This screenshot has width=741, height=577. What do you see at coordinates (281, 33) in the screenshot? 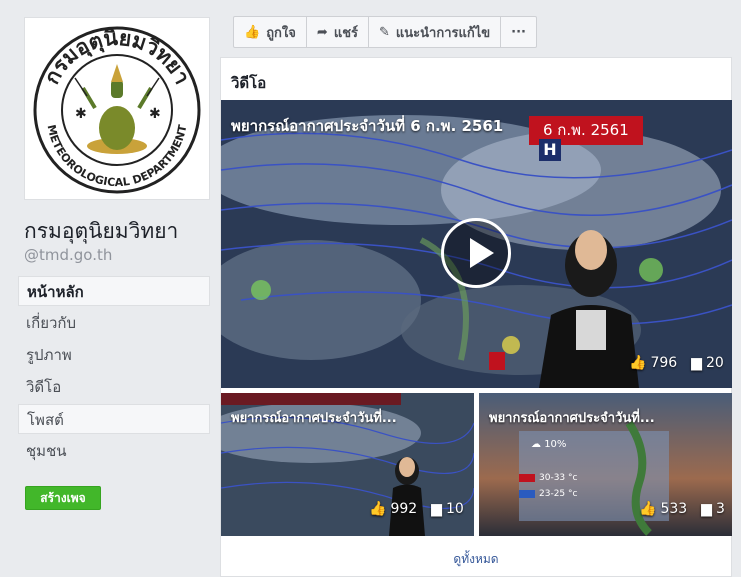
I see `like-label: ถูกใจ` at bounding box center [281, 33].